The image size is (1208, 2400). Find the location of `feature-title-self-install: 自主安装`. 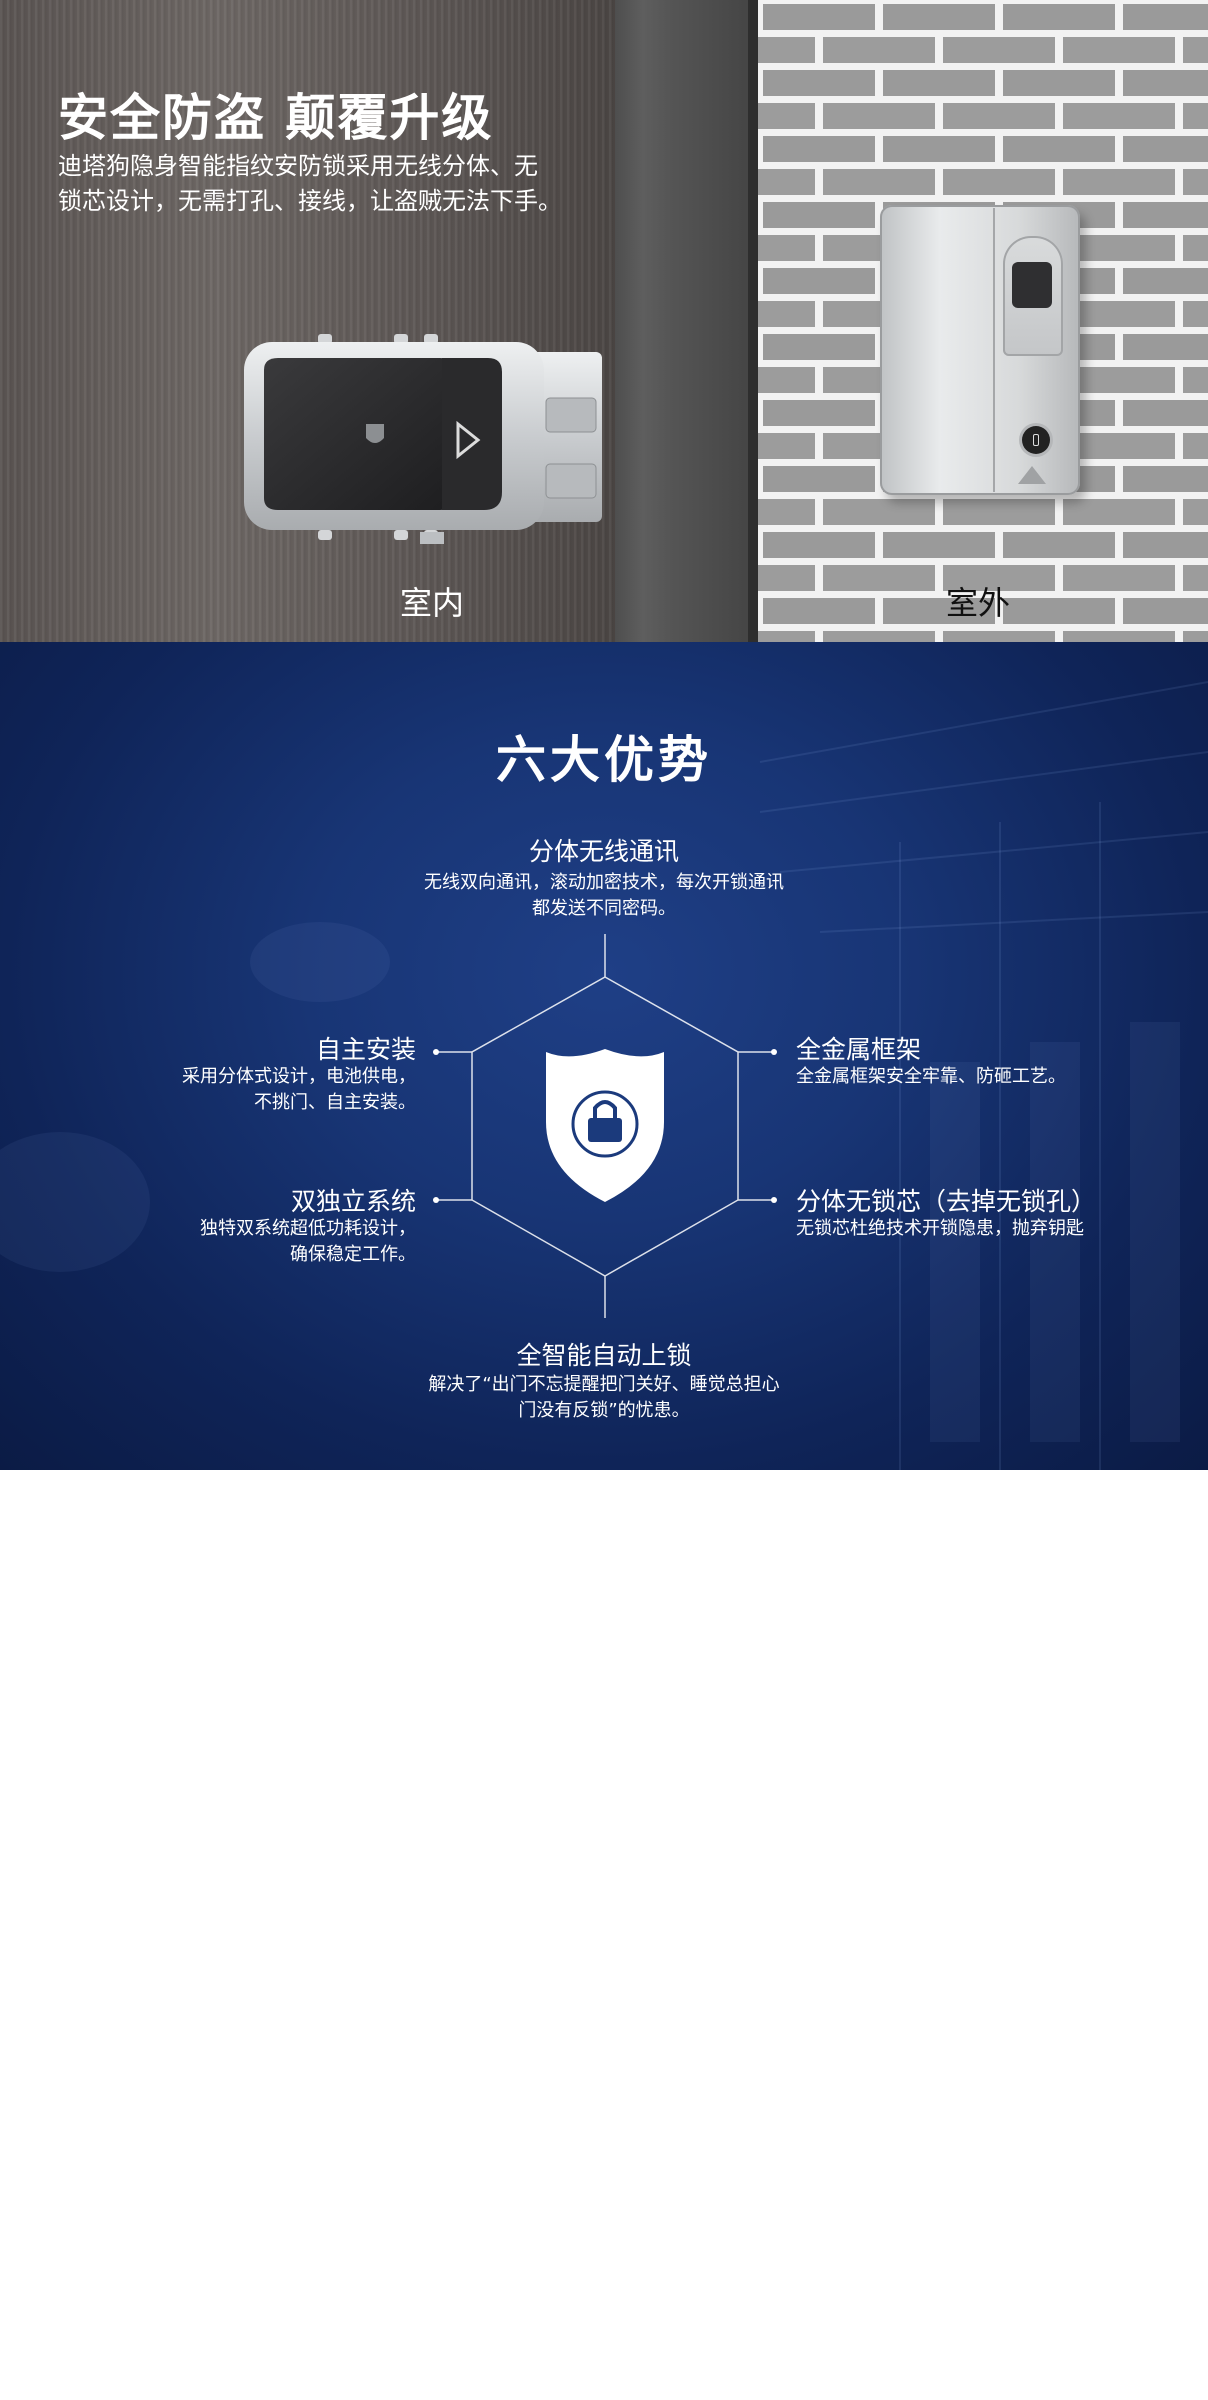

feature-title-self-install: 自主安装 is located at coordinates (365, 1049).